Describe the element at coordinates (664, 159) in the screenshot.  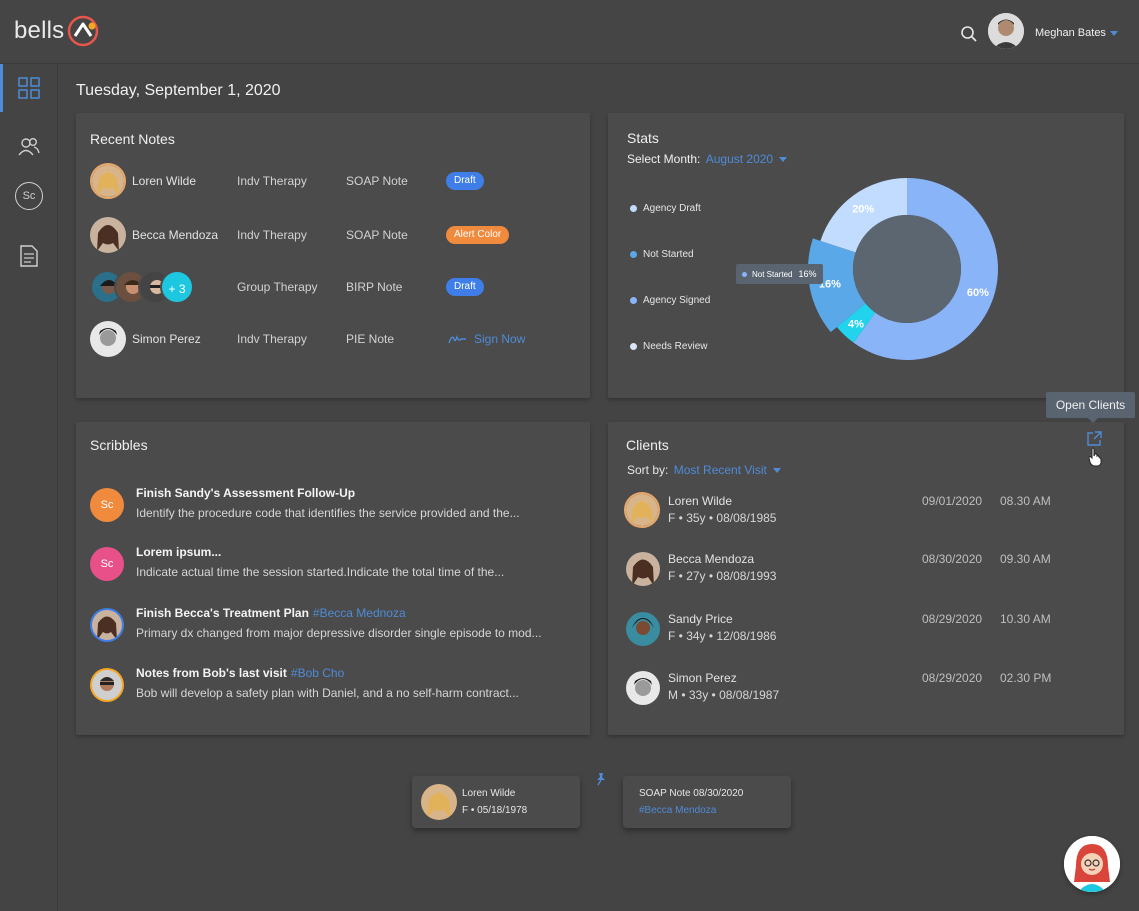
I see `month-select-label: Select Month:` at that location.